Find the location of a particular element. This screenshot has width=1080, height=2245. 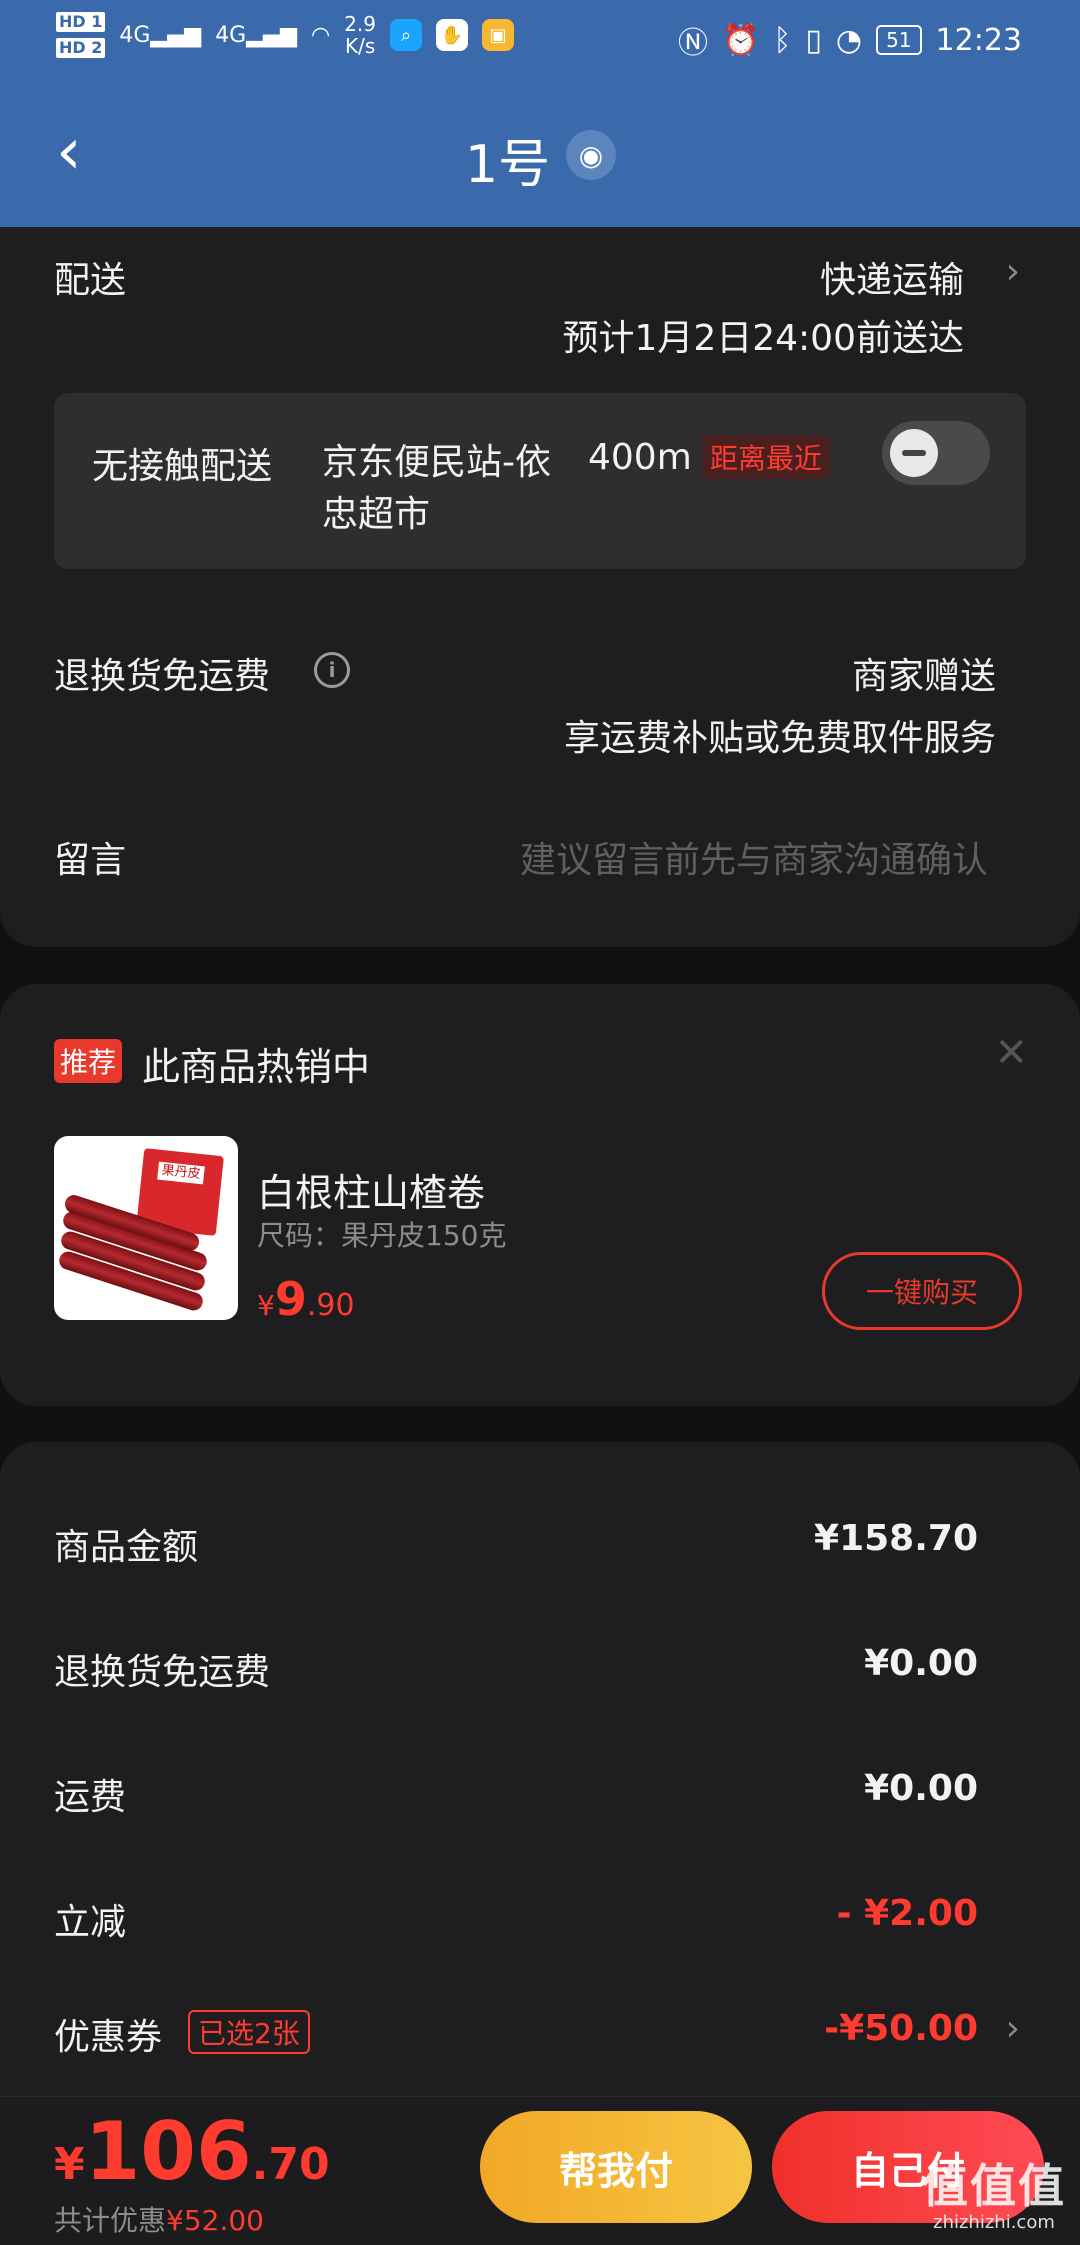

status-right: Ⓝ ⏰ ᛒ ▯ ◔ 51 12:23 is located at coordinates (850, 40).